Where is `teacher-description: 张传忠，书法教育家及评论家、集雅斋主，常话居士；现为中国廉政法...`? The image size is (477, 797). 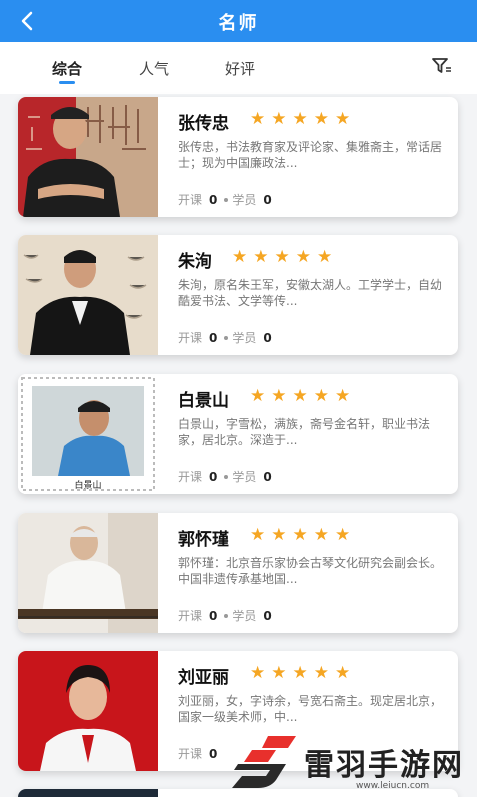
teacher-description: 张传忠，书法教育家及评论家、集雅斋主，常话居士；现为中国廉政法... is located at coordinates (310, 155).